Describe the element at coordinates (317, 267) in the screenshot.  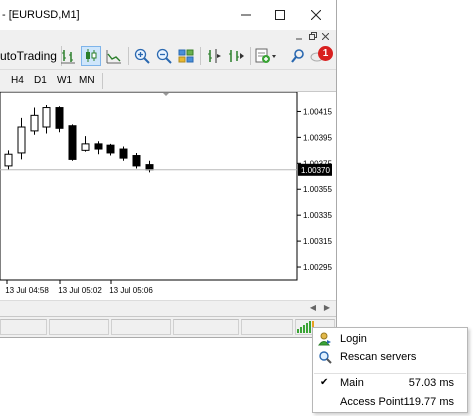
I see `y-tick-label: 1.00295` at that location.